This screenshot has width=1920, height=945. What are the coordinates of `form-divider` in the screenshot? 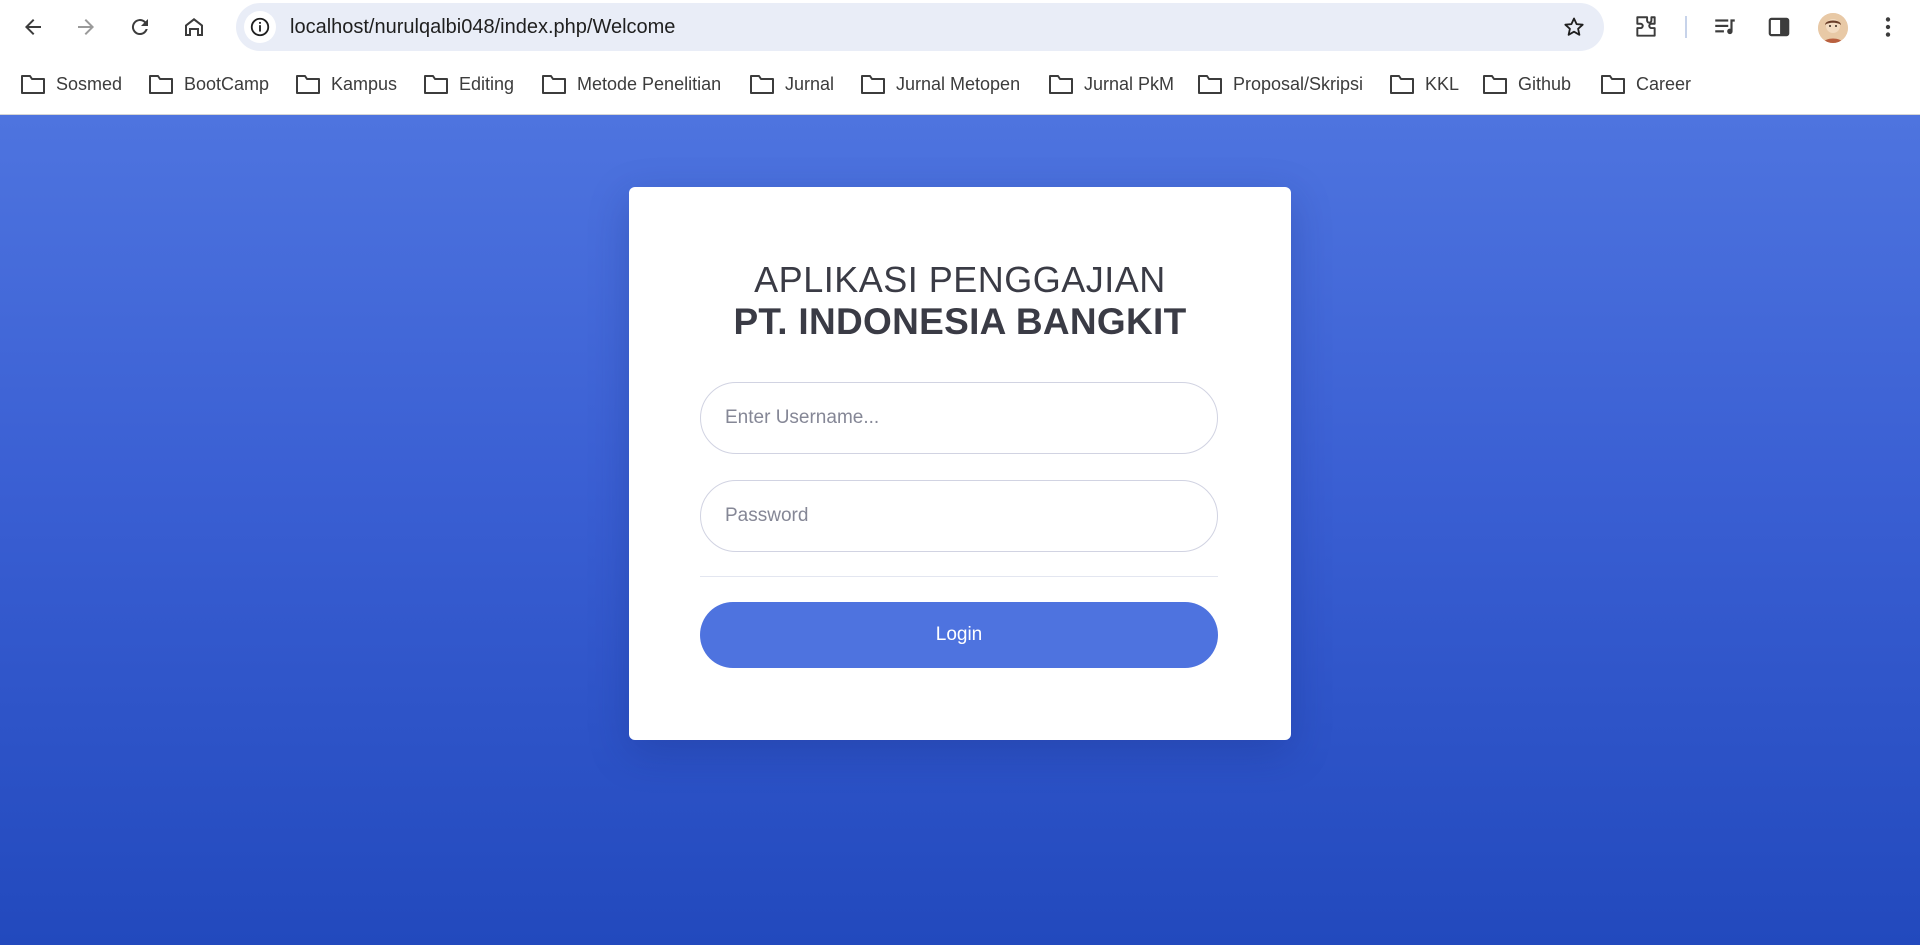 It's located at (959, 576).